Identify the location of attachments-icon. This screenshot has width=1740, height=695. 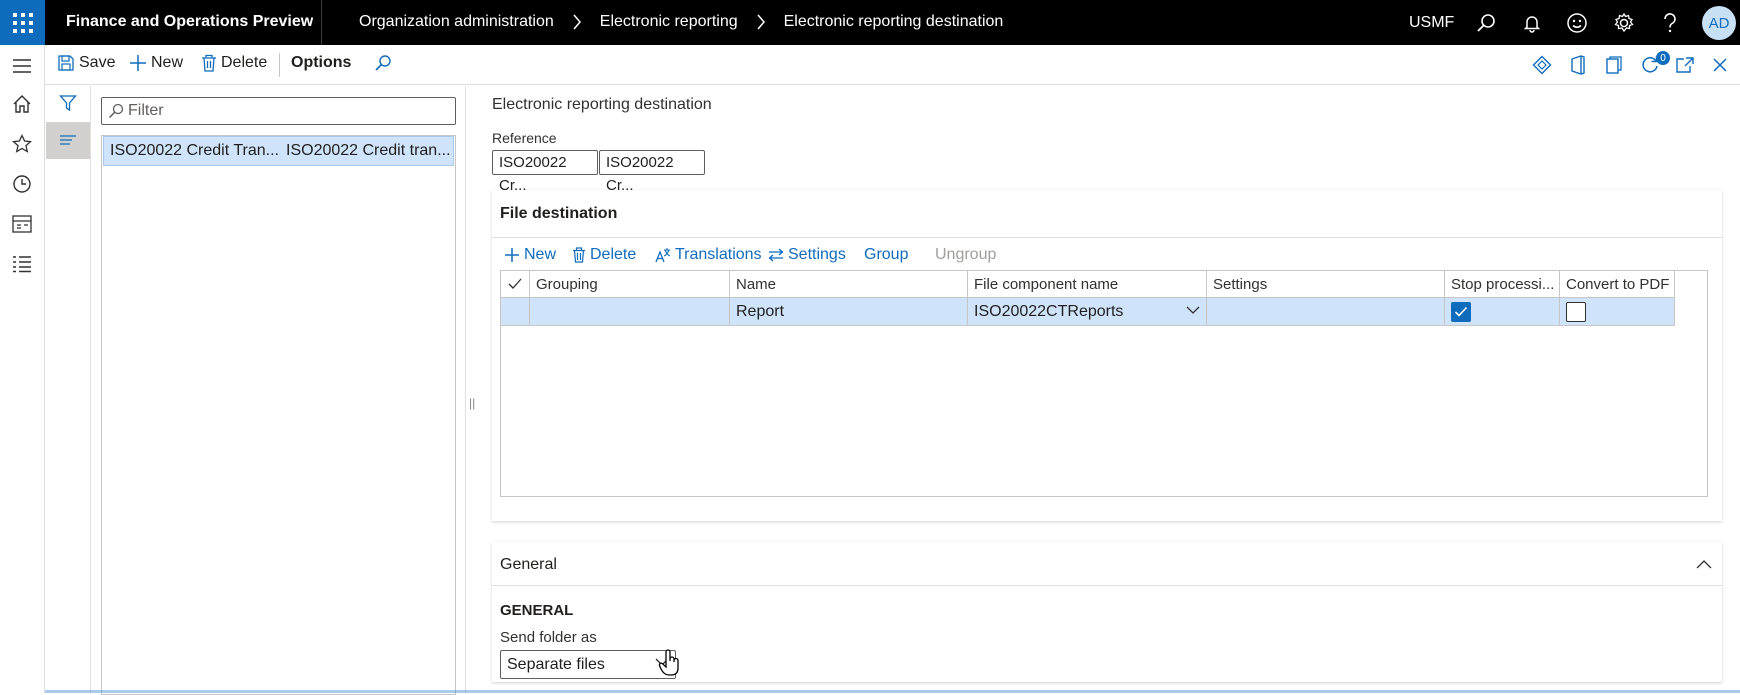
(1614, 65).